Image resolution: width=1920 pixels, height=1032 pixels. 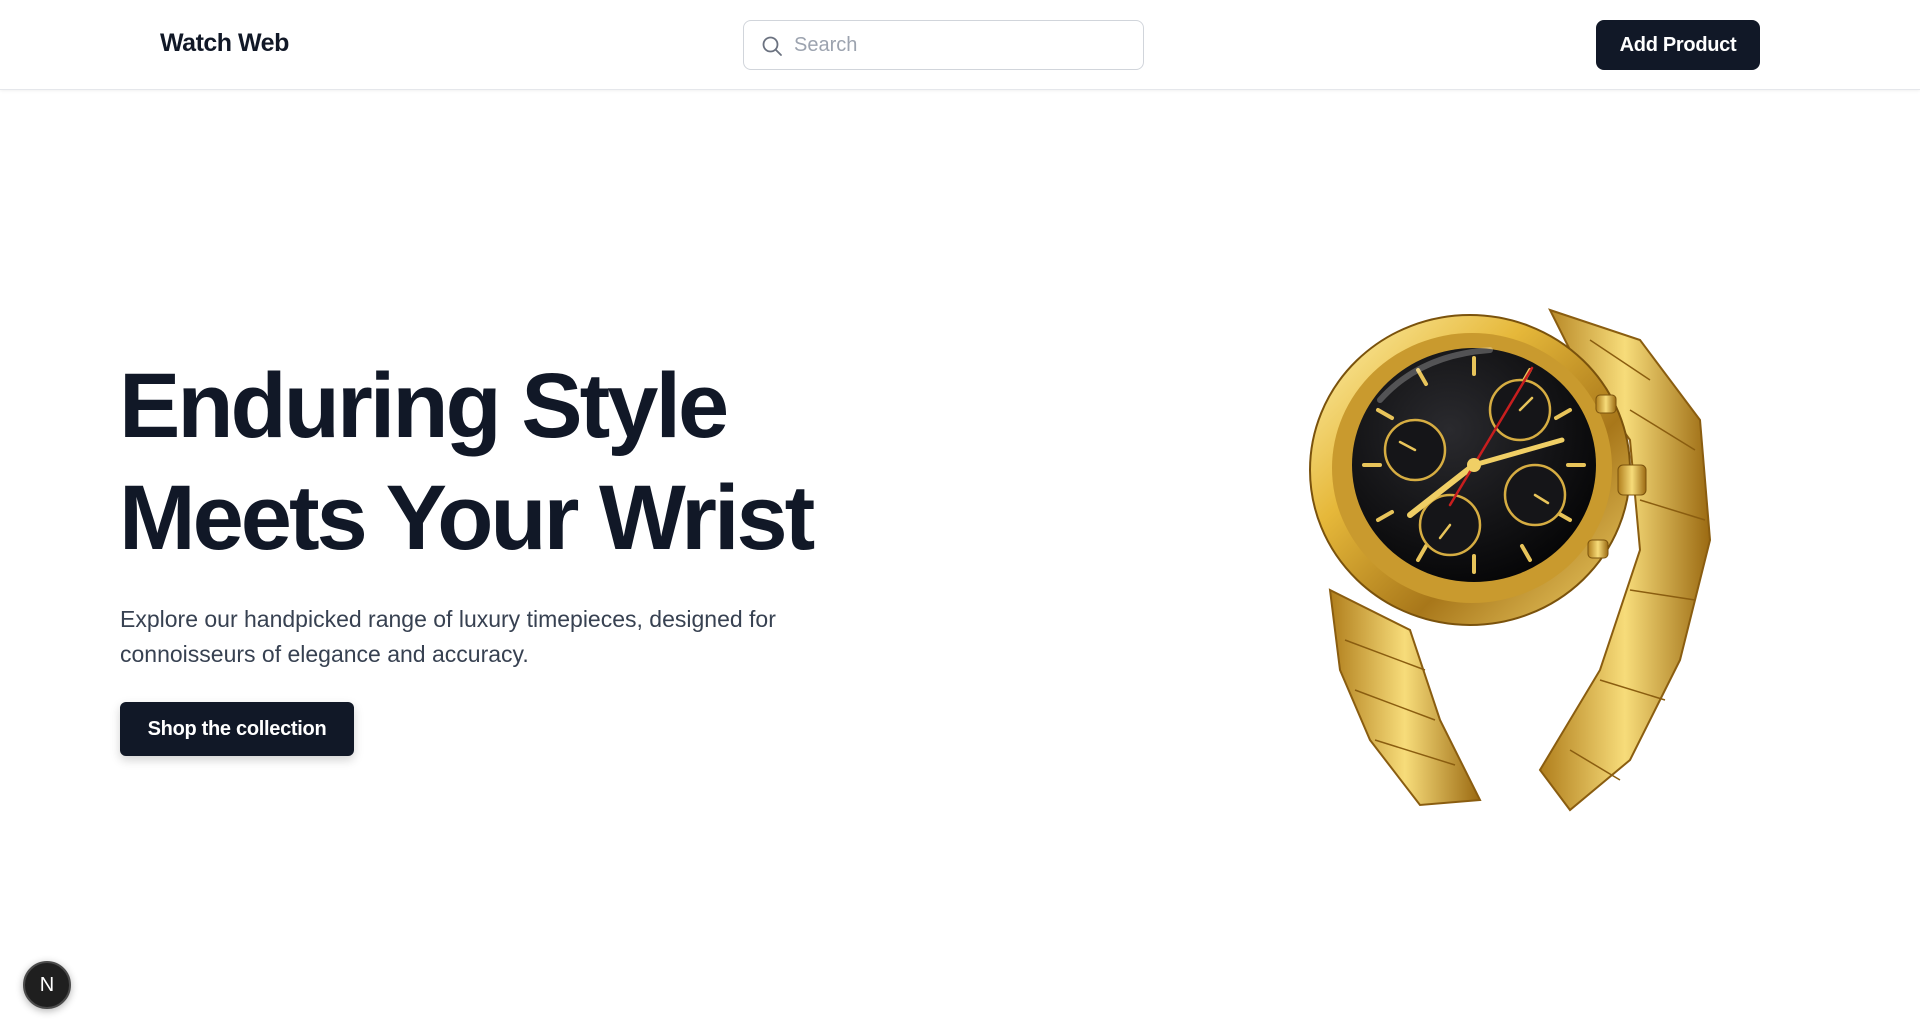 What do you see at coordinates (1678, 45) in the screenshot?
I see `add-product-button: Add Product` at bounding box center [1678, 45].